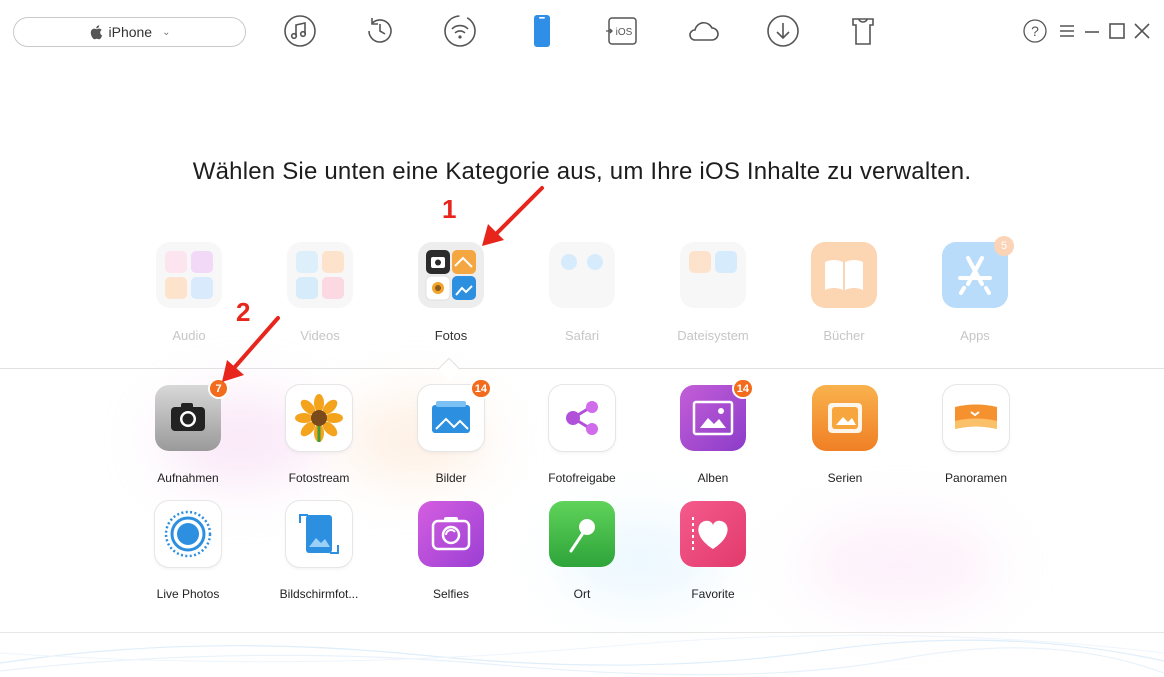  What do you see at coordinates (975, 335) in the screenshot?
I see `category-label: Apps` at bounding box center [975, 335].